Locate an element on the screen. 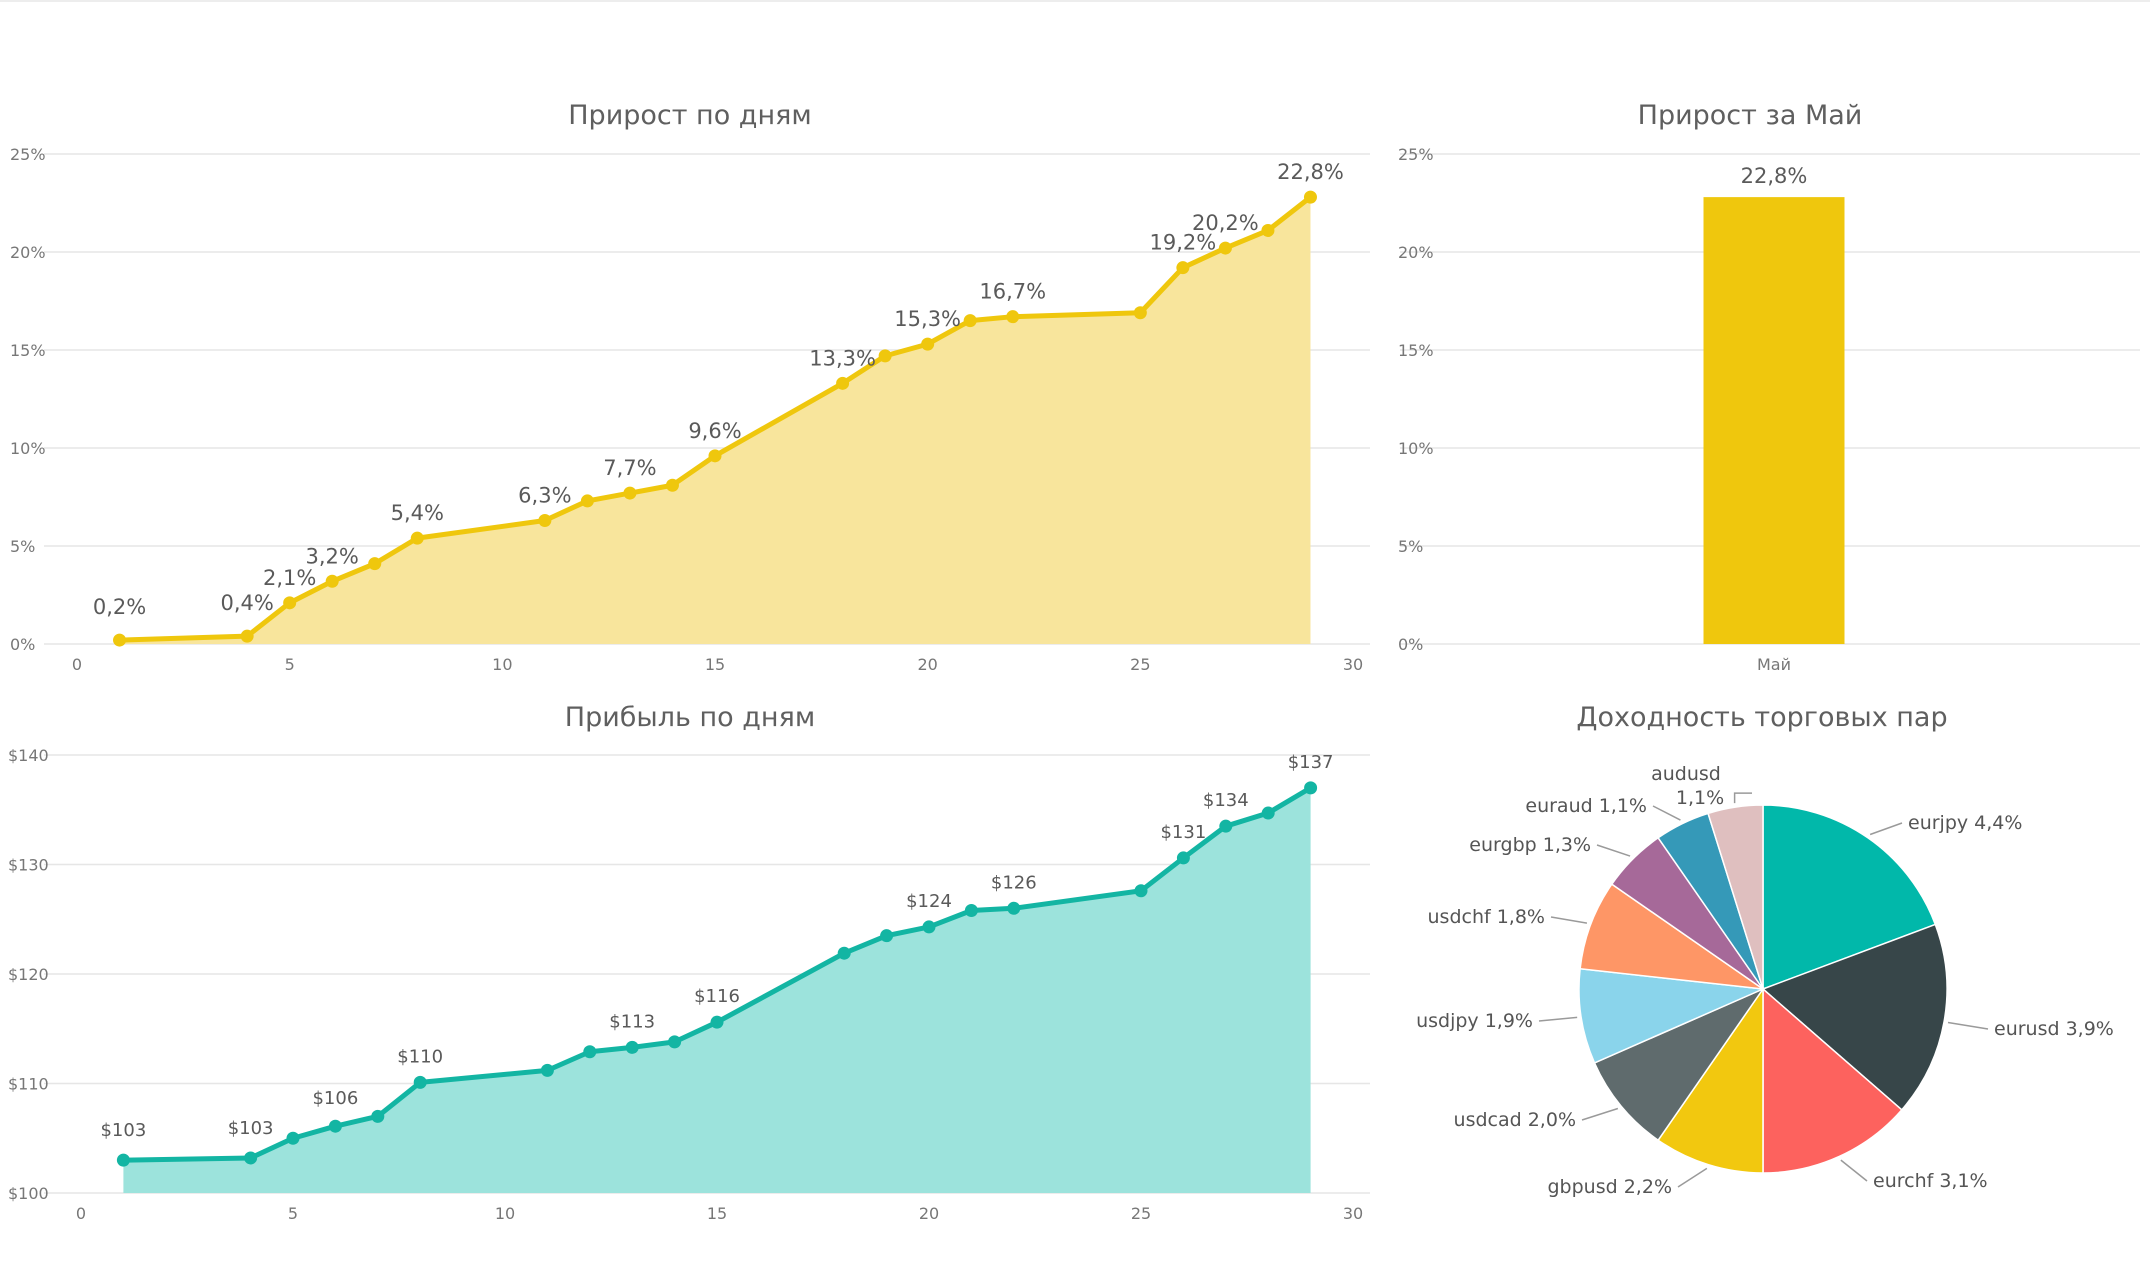 The width and height of the screenshot is (2150, 1275). may-growth-bar is located at coordinates (1774, 420).